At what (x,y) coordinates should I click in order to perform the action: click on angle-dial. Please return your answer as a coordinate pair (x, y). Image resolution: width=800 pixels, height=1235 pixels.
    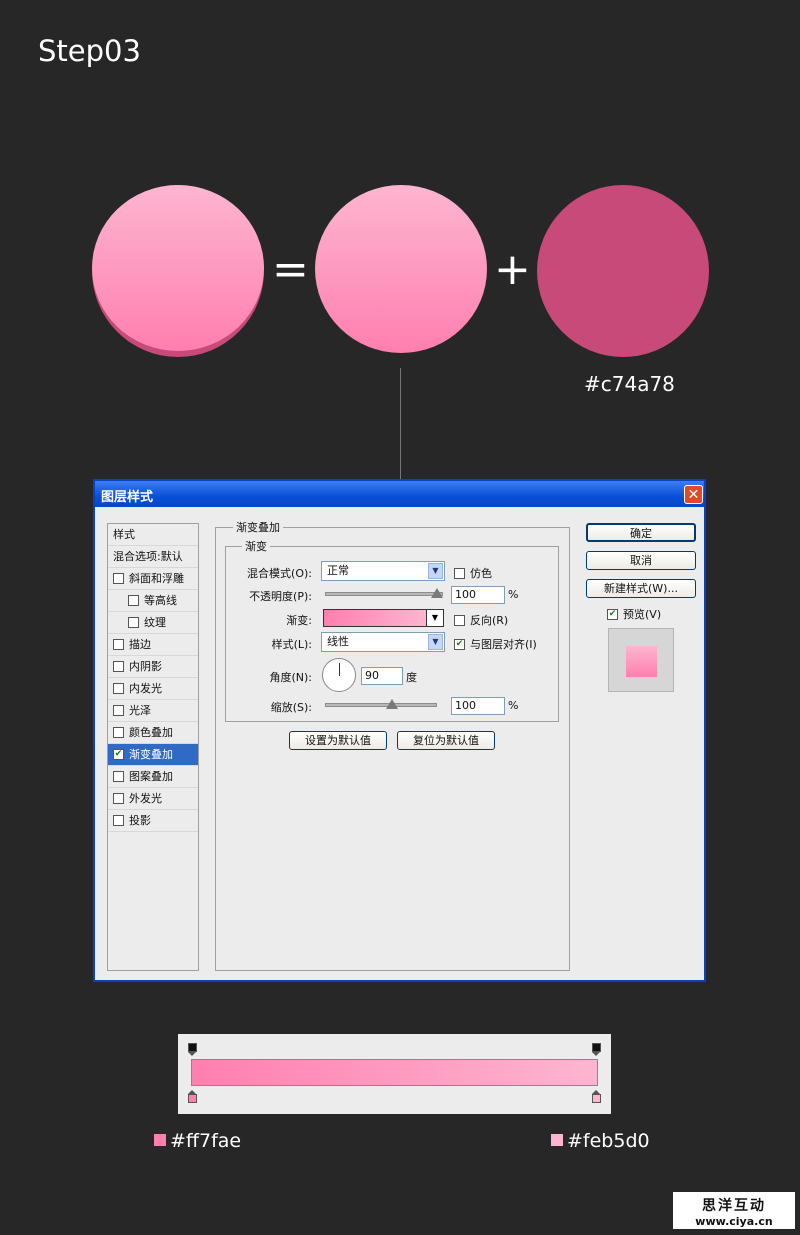
    Looking at the image, I should click on (339, 675).